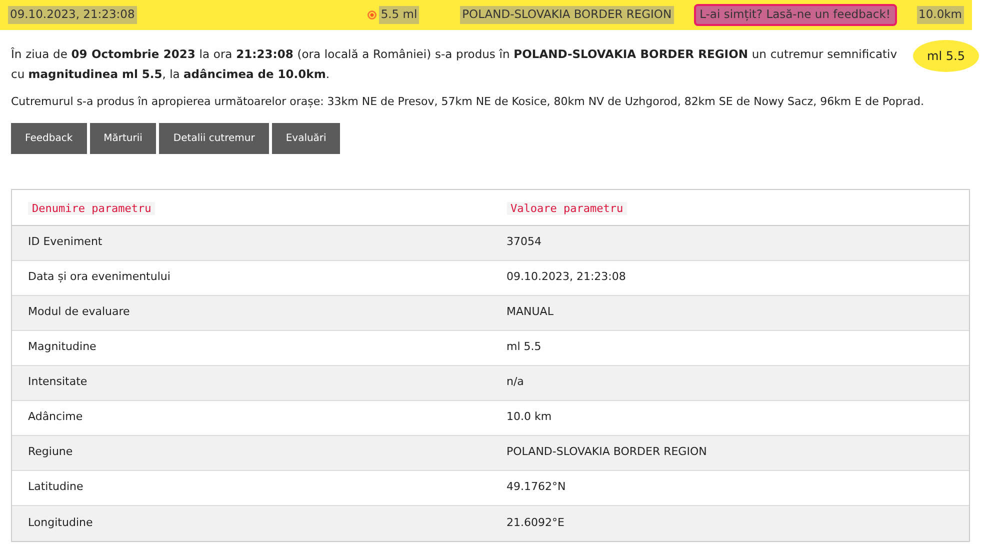 Image resolution: width=990 pixels, height=556 pixels. Describe the element at coordinates (535, 522) in the screenshot. I see `table-cell: 21.6092°E` at that location.